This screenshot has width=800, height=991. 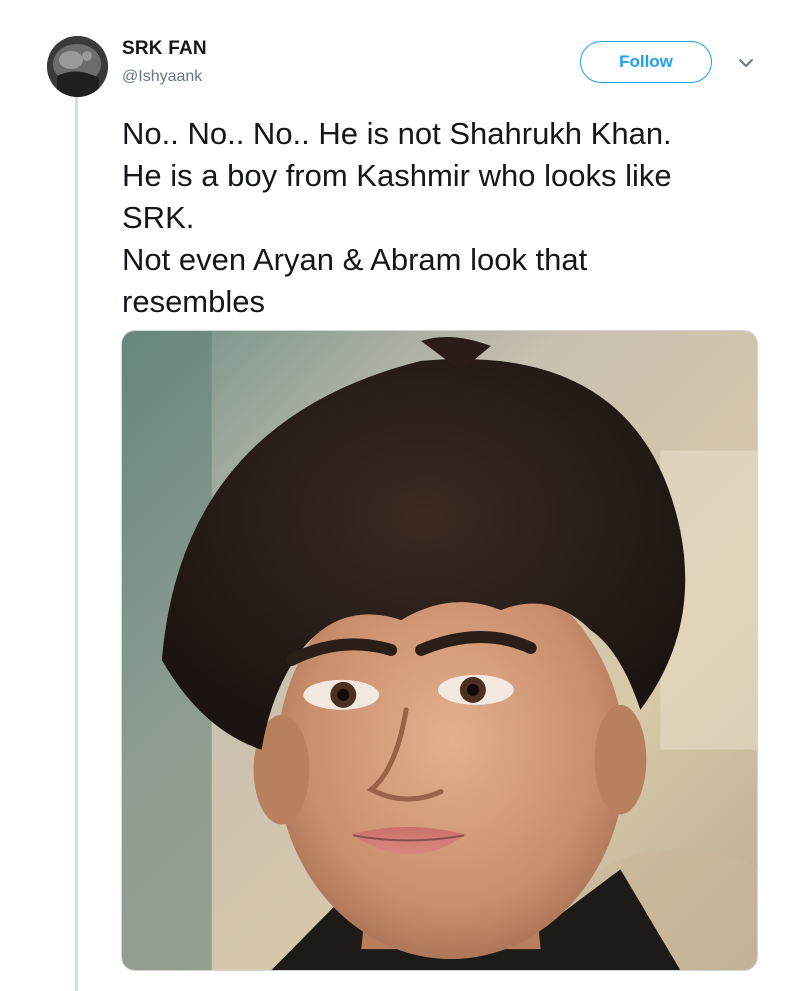 I want to click on avatar, so click(x=77, y=66).